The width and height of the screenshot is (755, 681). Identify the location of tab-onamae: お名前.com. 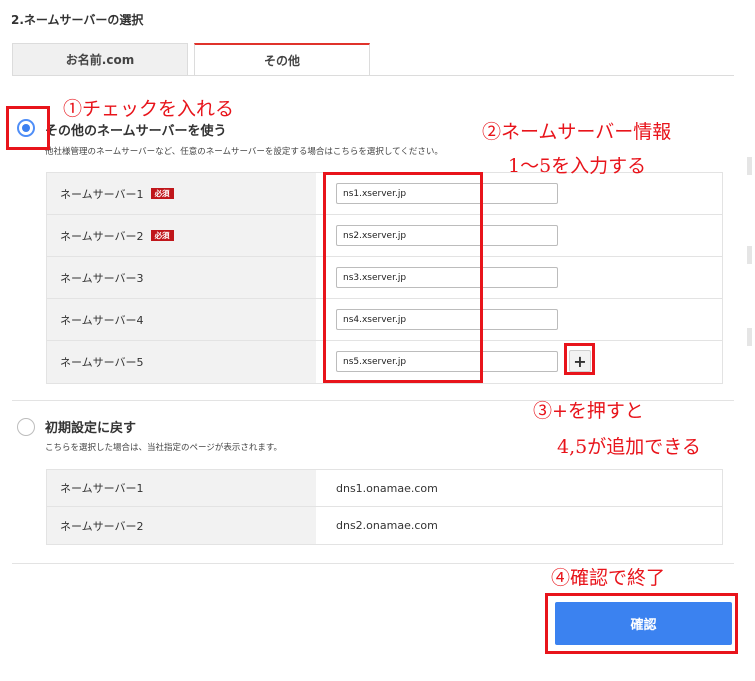
(100, 59).